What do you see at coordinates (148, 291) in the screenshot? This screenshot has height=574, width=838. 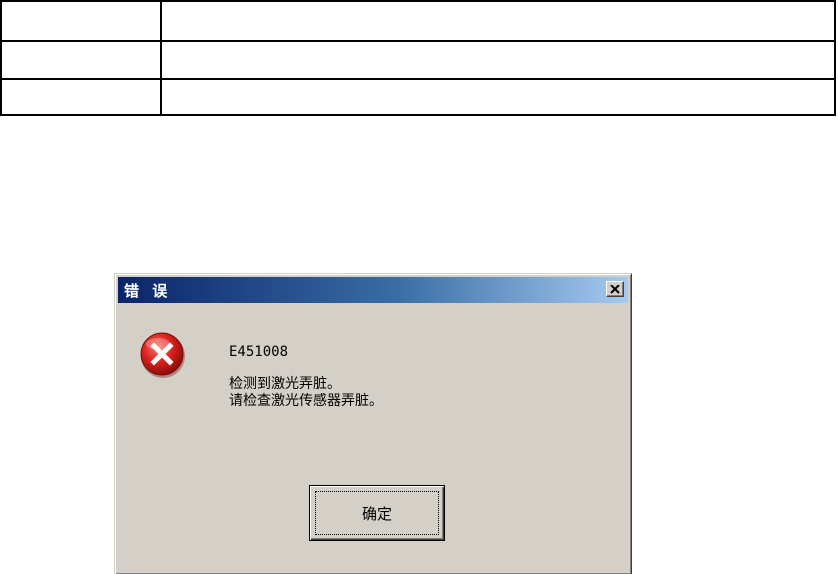 I see `dialog-title: 错 误` at bounding box center [148, 291].